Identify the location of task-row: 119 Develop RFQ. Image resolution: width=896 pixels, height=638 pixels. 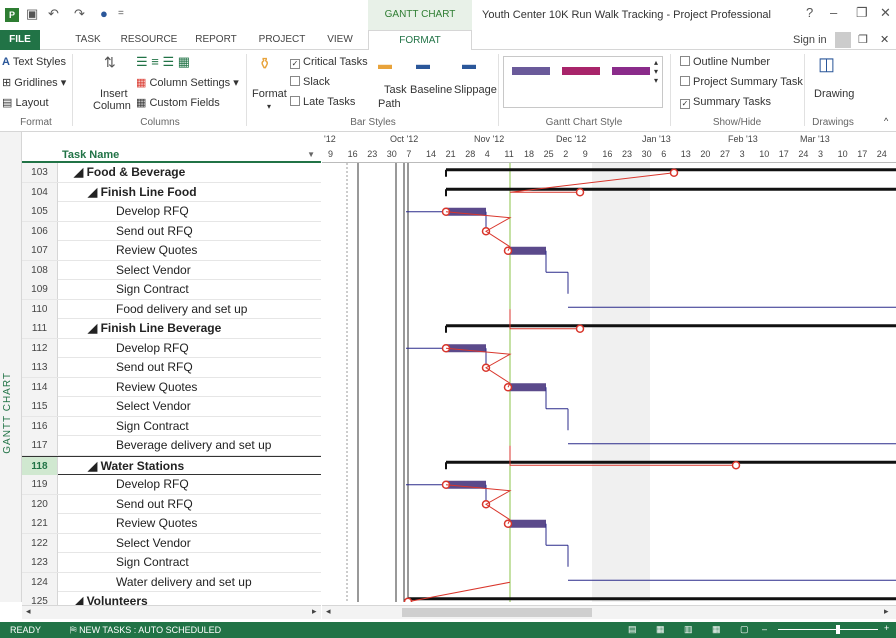
(171, 485).